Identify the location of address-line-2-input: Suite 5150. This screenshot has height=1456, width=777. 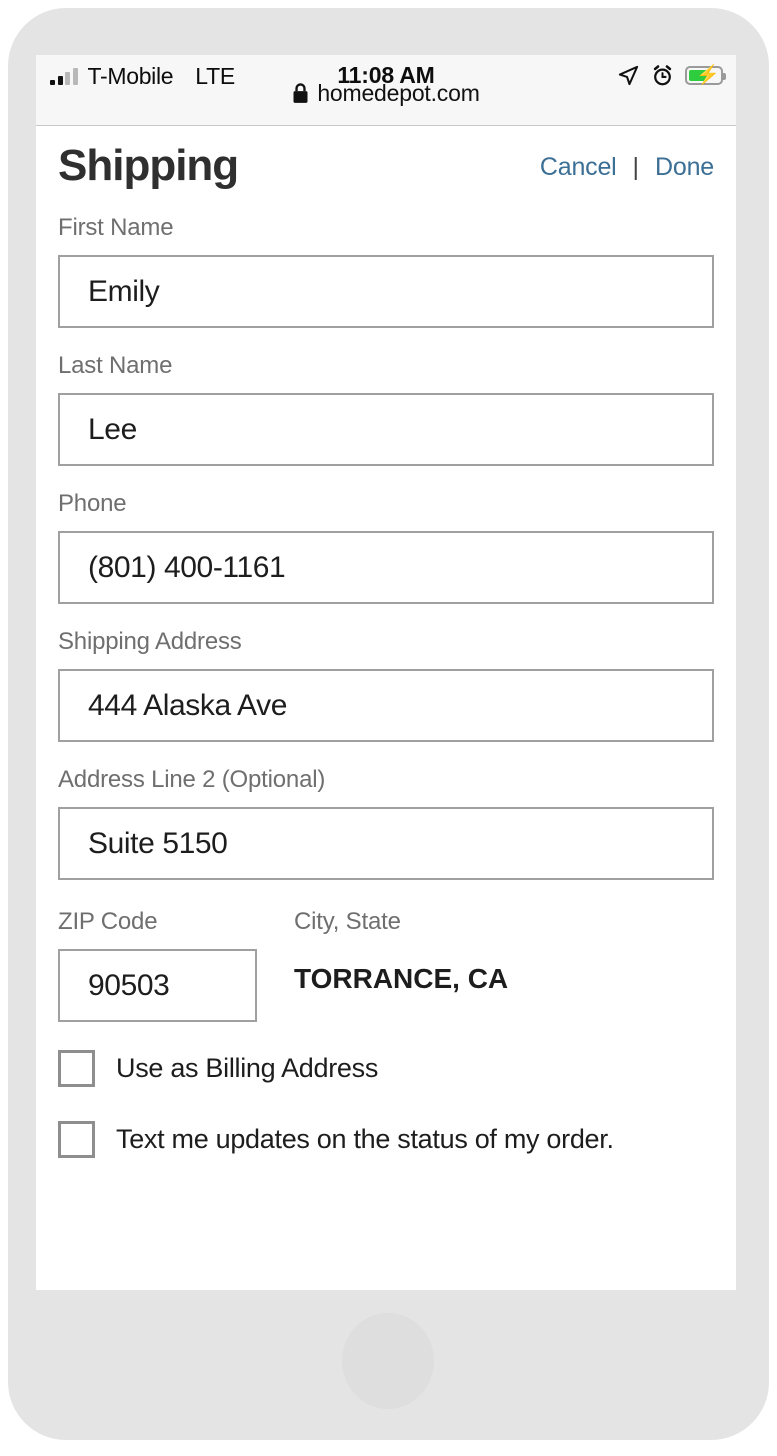
(386, 843).